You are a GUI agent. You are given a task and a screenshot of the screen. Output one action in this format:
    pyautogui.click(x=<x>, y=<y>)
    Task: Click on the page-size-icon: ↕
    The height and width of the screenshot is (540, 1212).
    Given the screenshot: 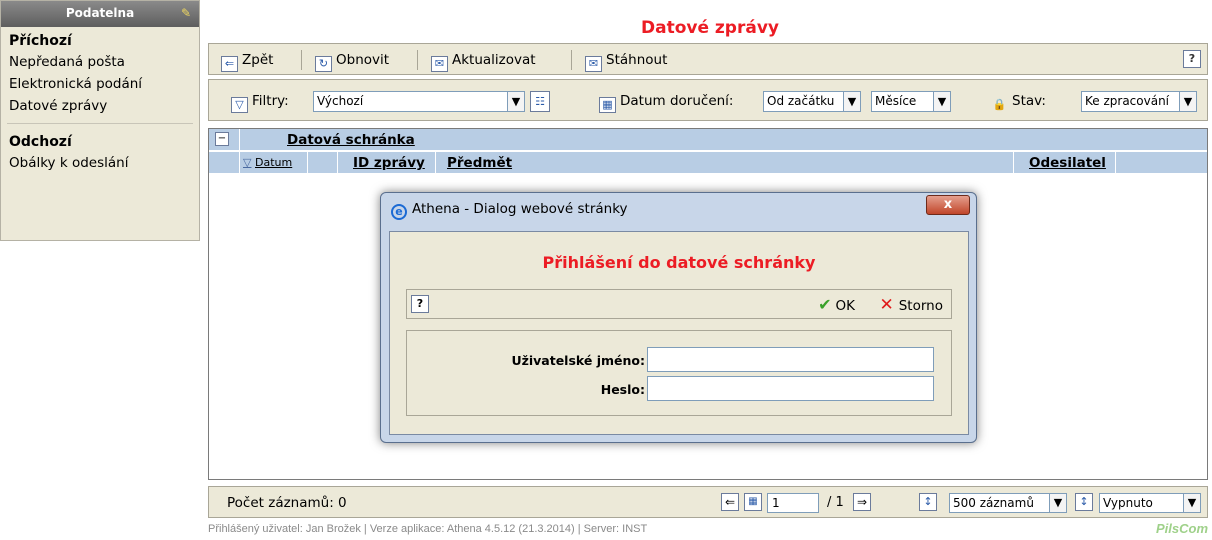 What is the action you would take?
    pyautogui.click(x=928, y=502)
    